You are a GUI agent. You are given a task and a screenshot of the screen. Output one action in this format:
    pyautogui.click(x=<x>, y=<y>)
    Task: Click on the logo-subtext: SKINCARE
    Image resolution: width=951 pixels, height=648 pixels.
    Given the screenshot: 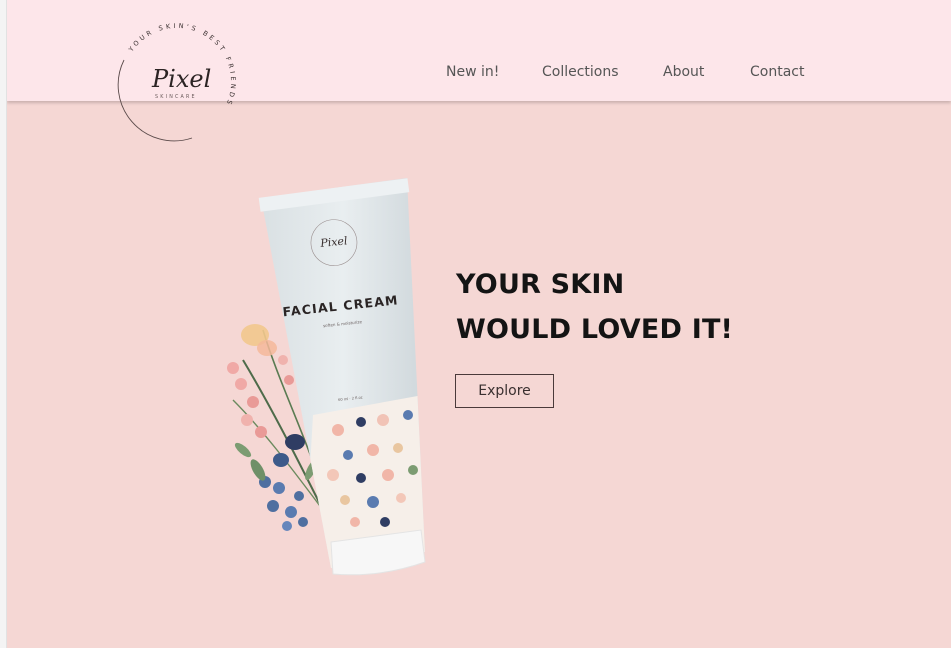 What is the action you would take?
    pyautogui.click(x=176, y=97)
    